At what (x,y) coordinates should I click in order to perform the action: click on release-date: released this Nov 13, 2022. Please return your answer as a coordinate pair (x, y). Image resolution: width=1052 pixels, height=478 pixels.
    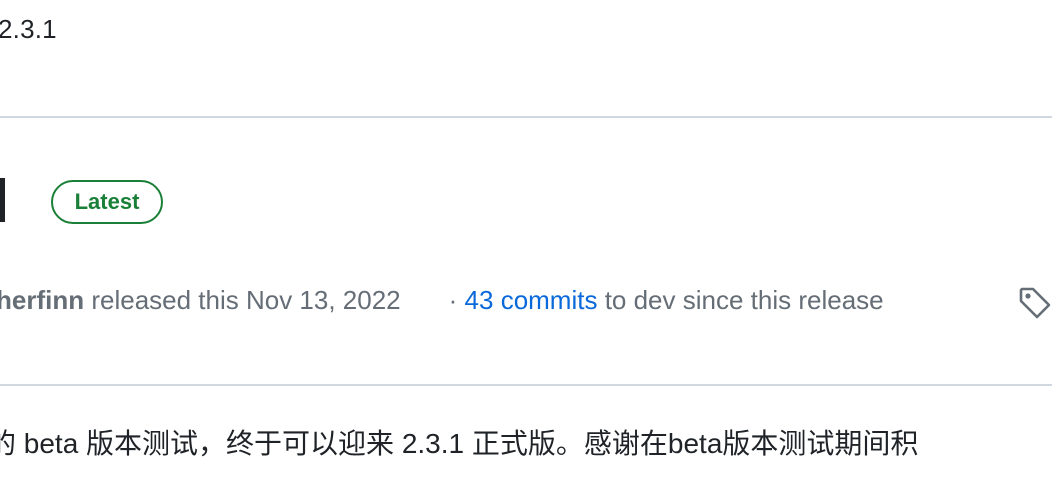
    Looking at the image, I should click on (242, 300).